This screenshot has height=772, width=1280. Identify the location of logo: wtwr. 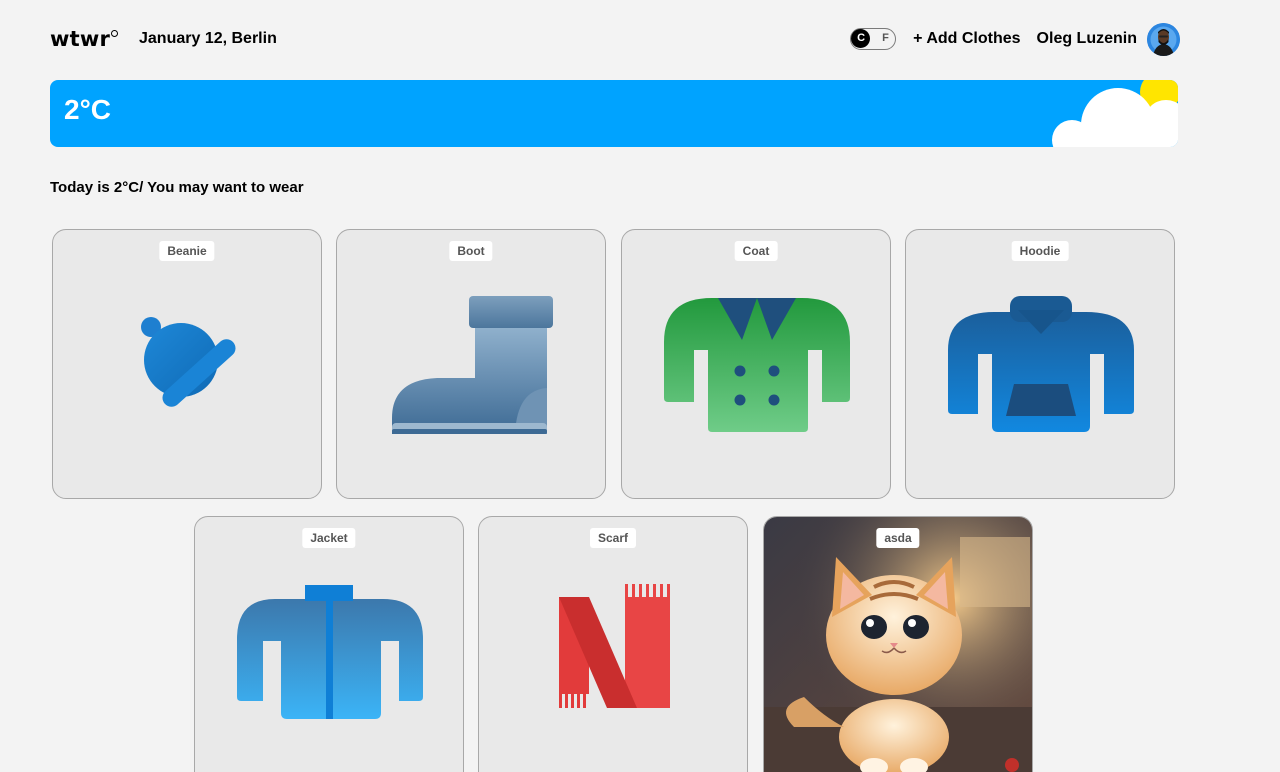
(84, 39).